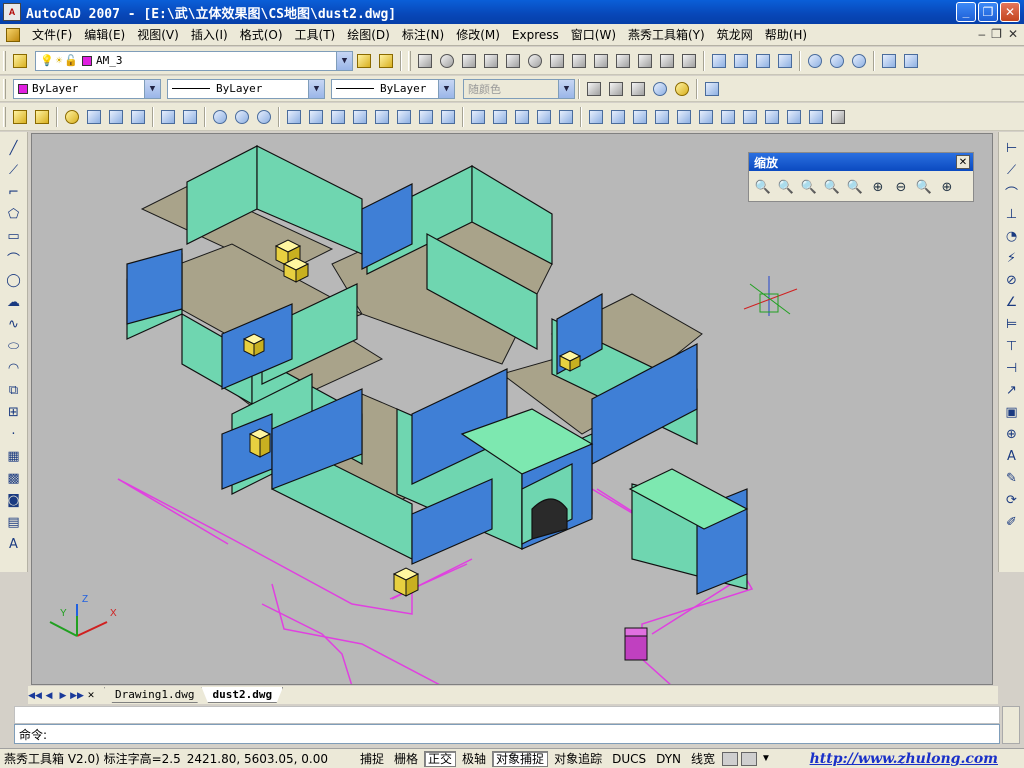 The width and height of the screenshot is (1024, 768). What do you see at coordinates (566, 117) in the screenshot?
I see `check-icon` at bounding box center [566, 117].